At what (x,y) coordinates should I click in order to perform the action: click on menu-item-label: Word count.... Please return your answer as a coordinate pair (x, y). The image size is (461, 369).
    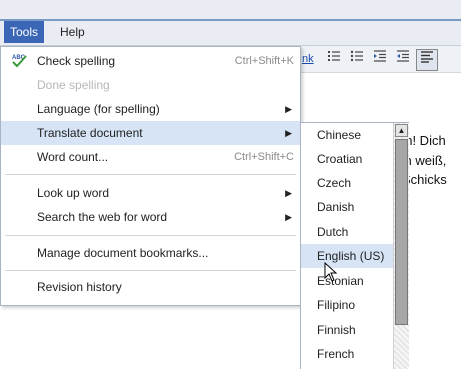
    Looking at the image, I should click on (73, 157).